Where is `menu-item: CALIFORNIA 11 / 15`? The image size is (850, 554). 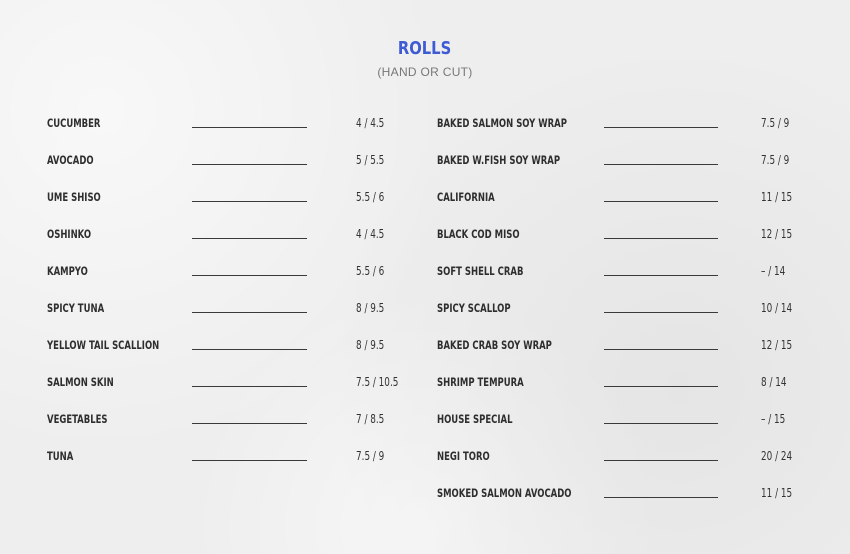
menu-item: CALIFORNIA 11 / 15 is located at coordinates (627, 200).